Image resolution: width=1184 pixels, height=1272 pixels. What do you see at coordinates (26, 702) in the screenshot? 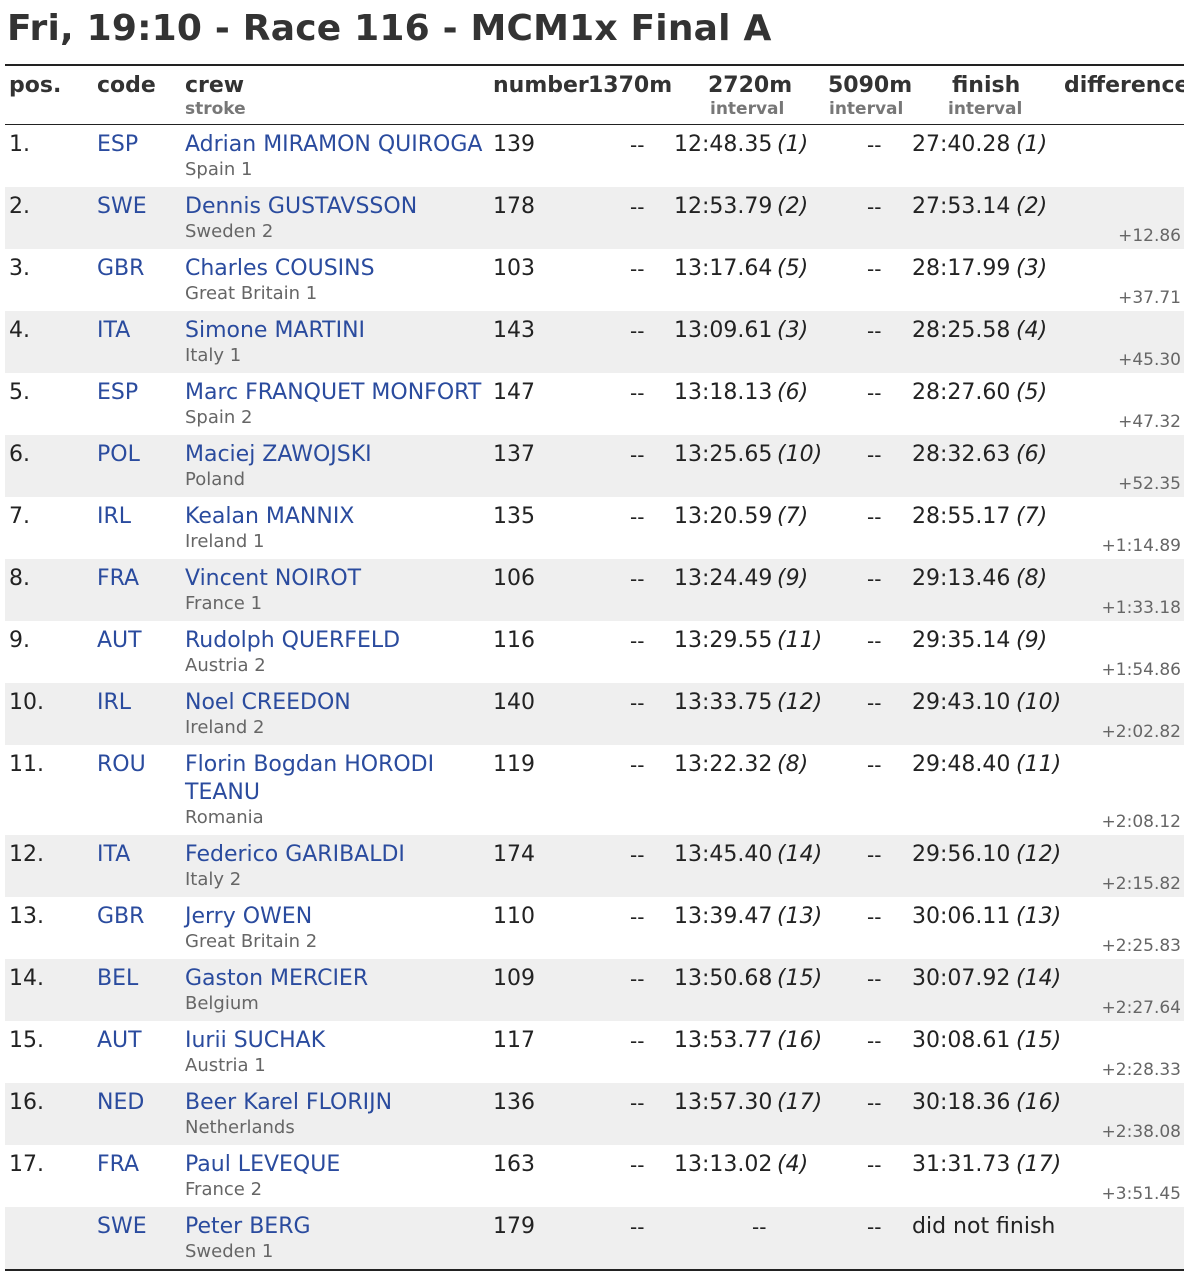
I see `position: 10.` at bounding box center [26, 702].